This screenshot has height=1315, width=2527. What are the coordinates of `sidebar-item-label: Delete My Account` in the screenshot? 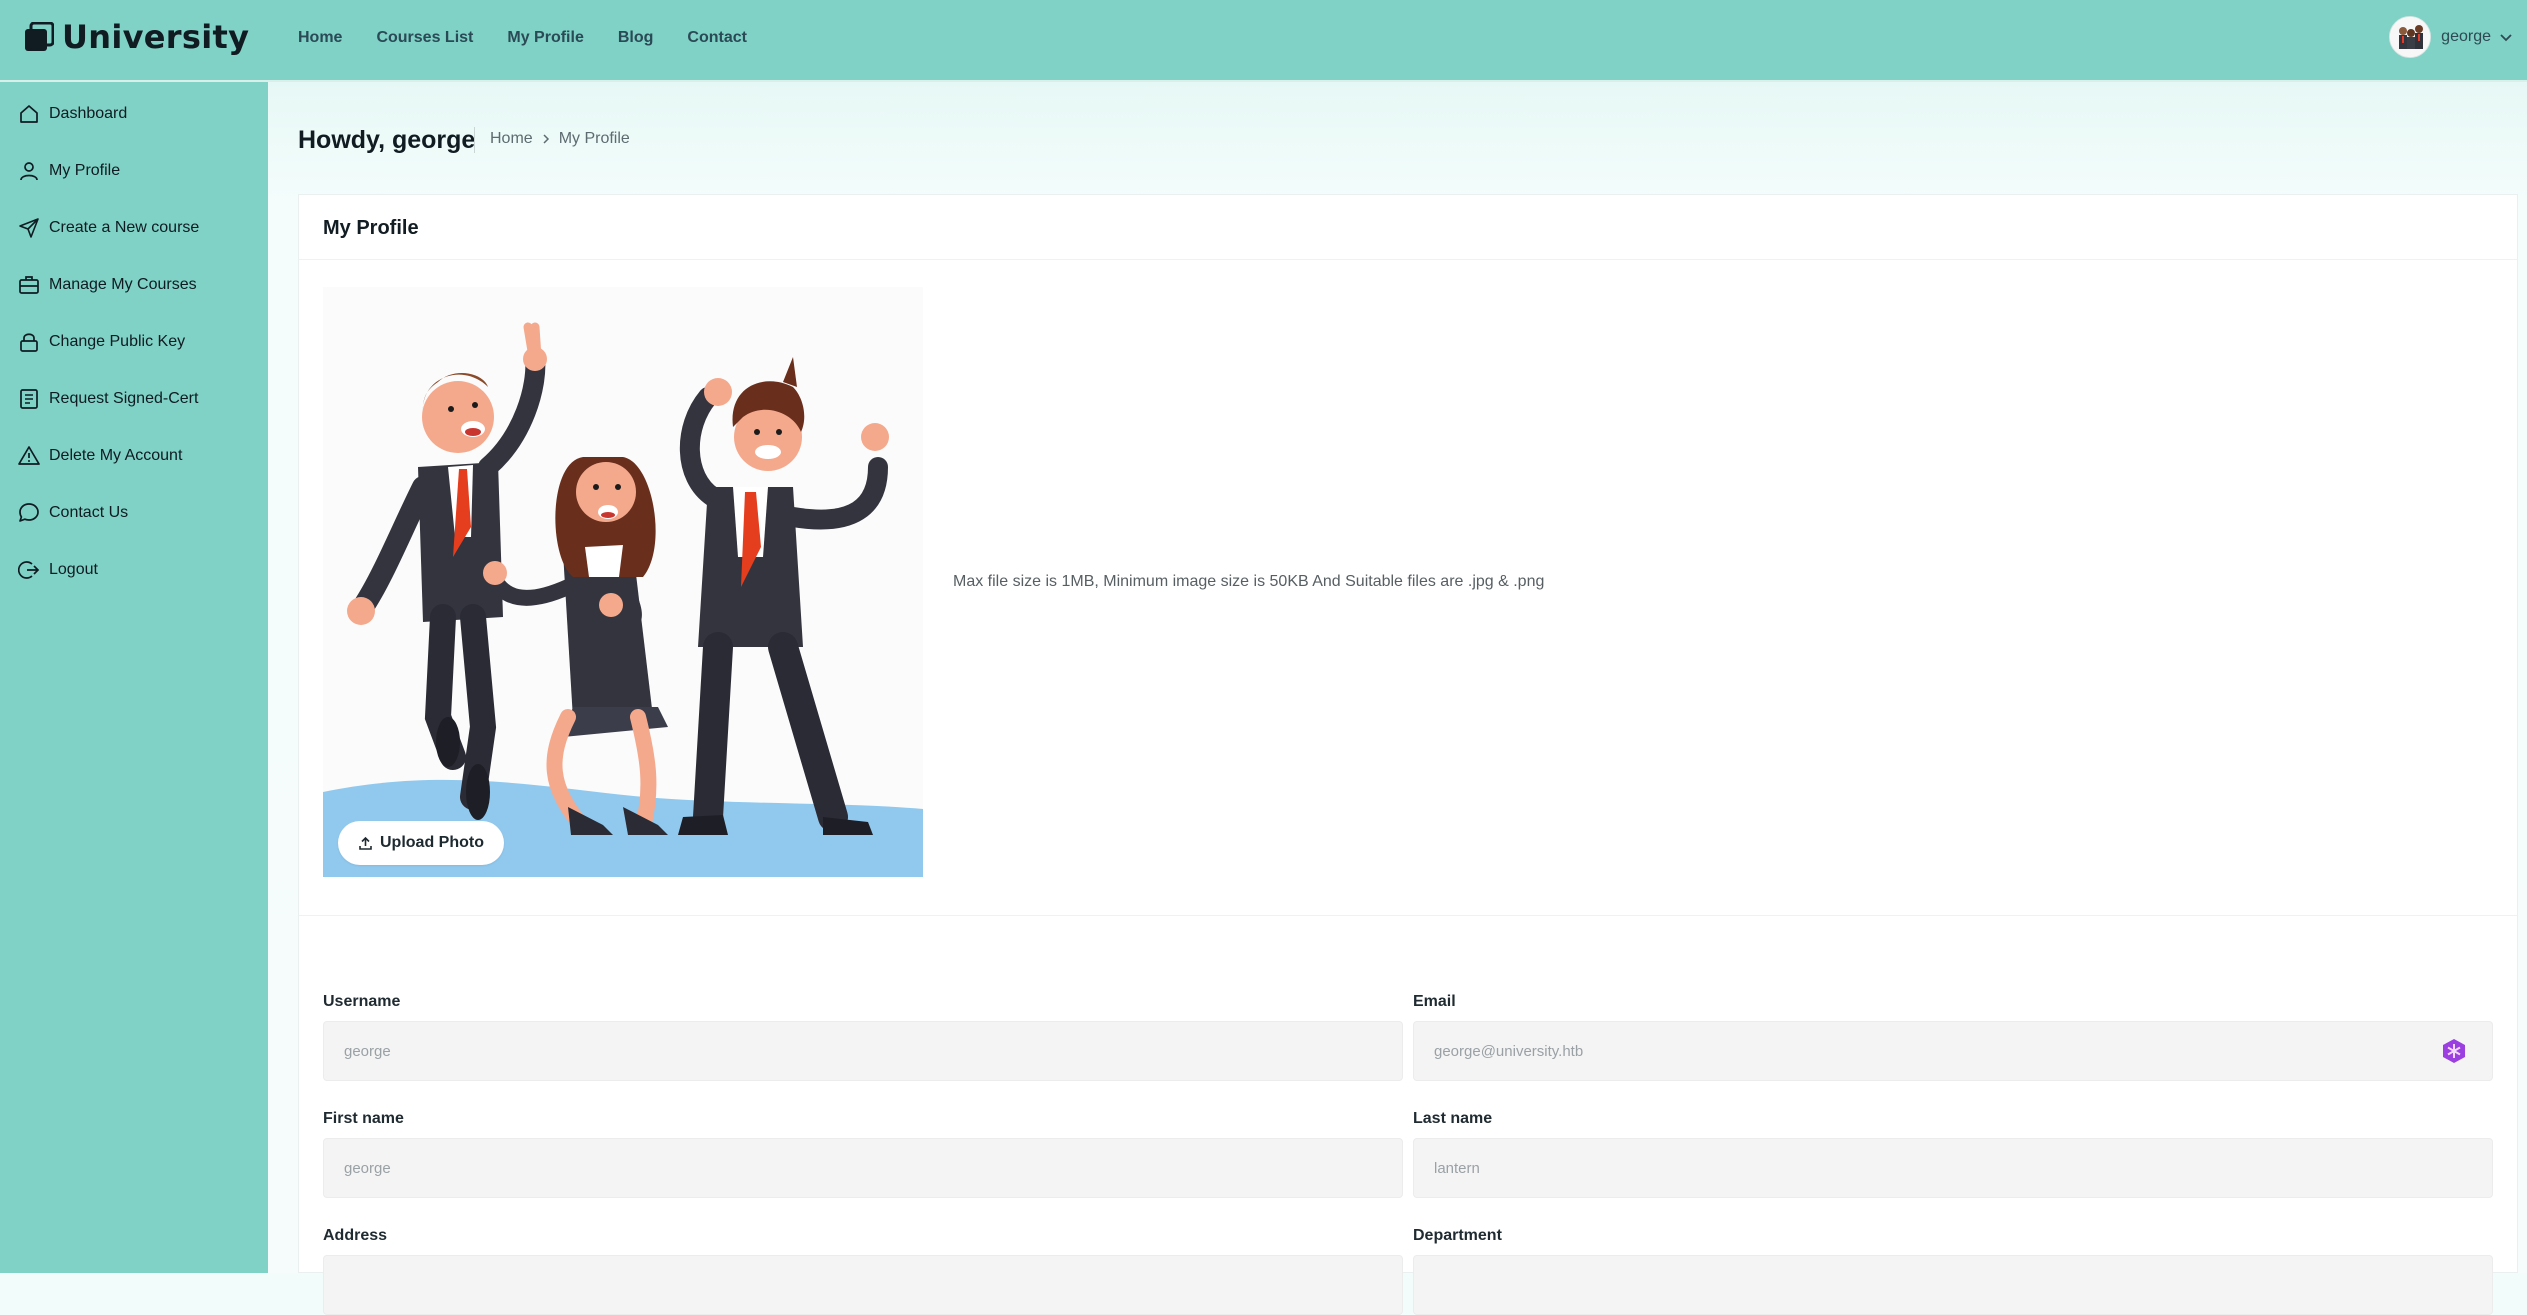 It's located at (116, 455).